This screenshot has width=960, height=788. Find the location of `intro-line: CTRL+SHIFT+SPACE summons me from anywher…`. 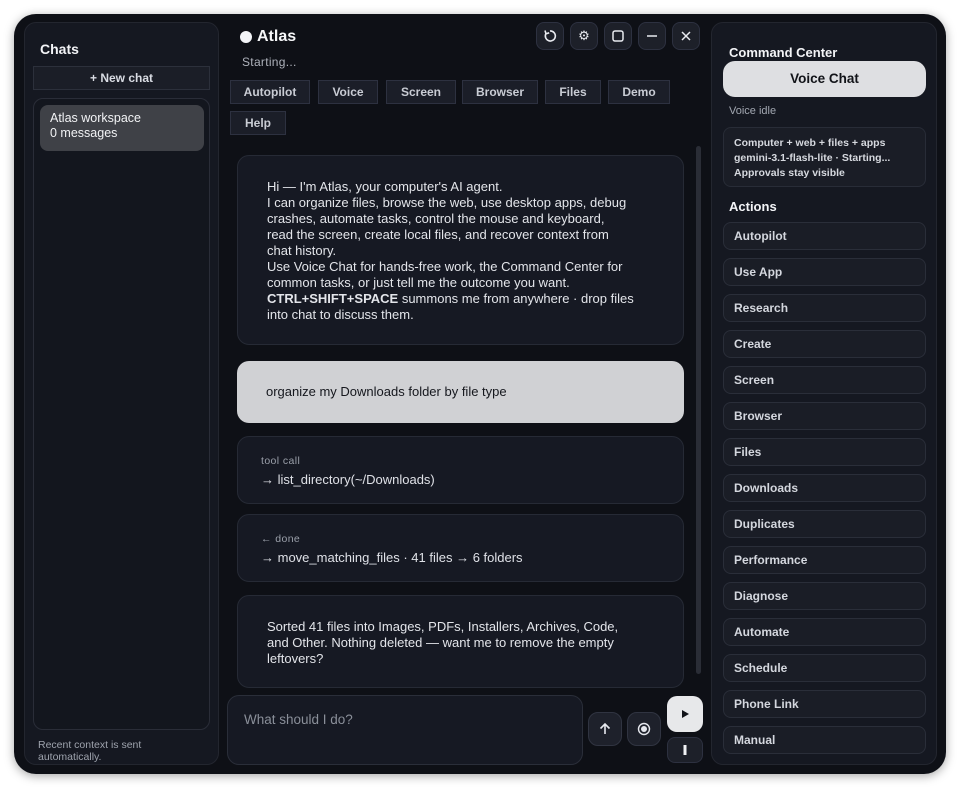

intro-line: CTRL+SHIFT+SPACE summons me from anywher… is located at coordinates (450, 299).